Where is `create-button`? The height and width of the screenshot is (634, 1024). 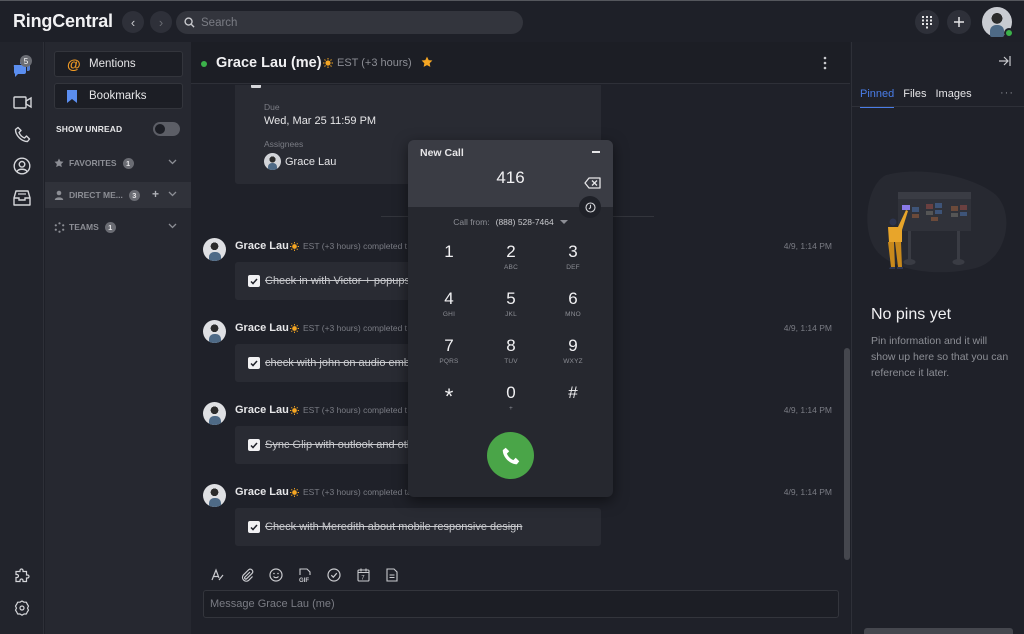 create-button is located at coordinates (959, 22).